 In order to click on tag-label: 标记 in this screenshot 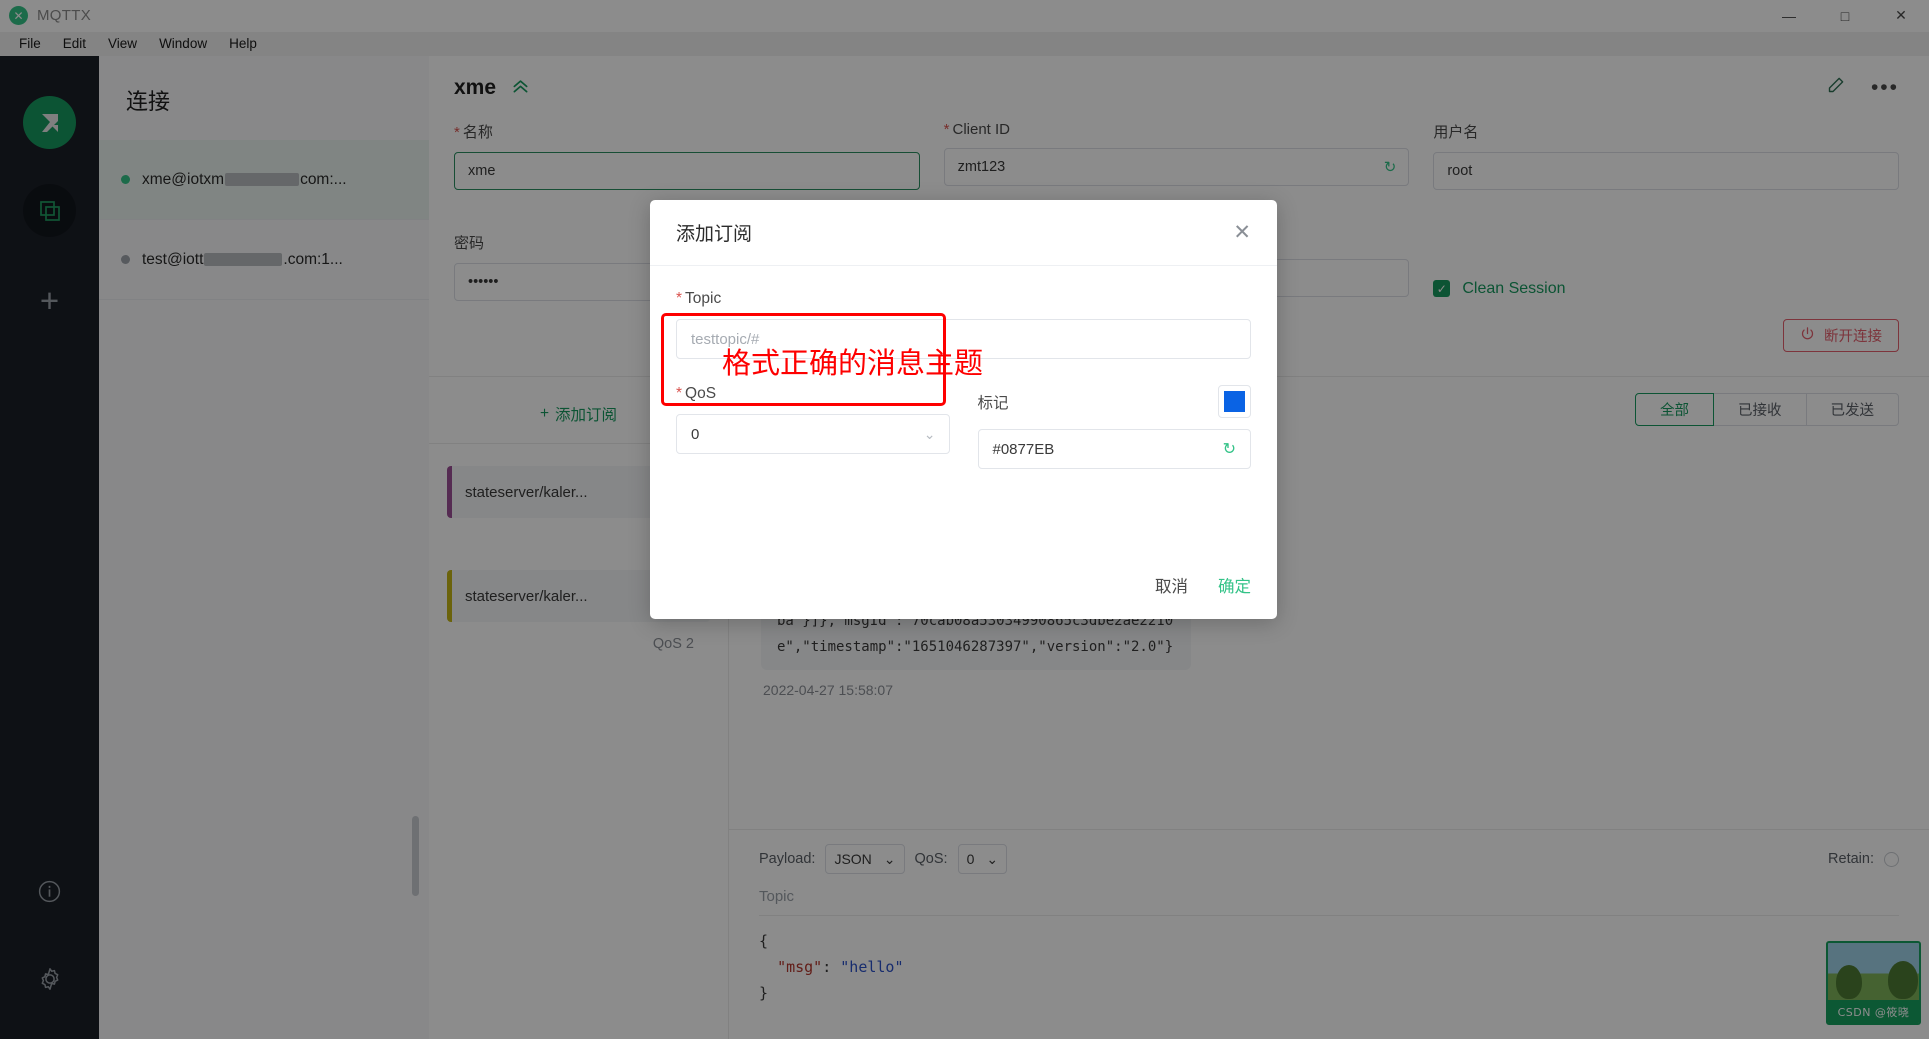, I will do `click(993, 403)`.